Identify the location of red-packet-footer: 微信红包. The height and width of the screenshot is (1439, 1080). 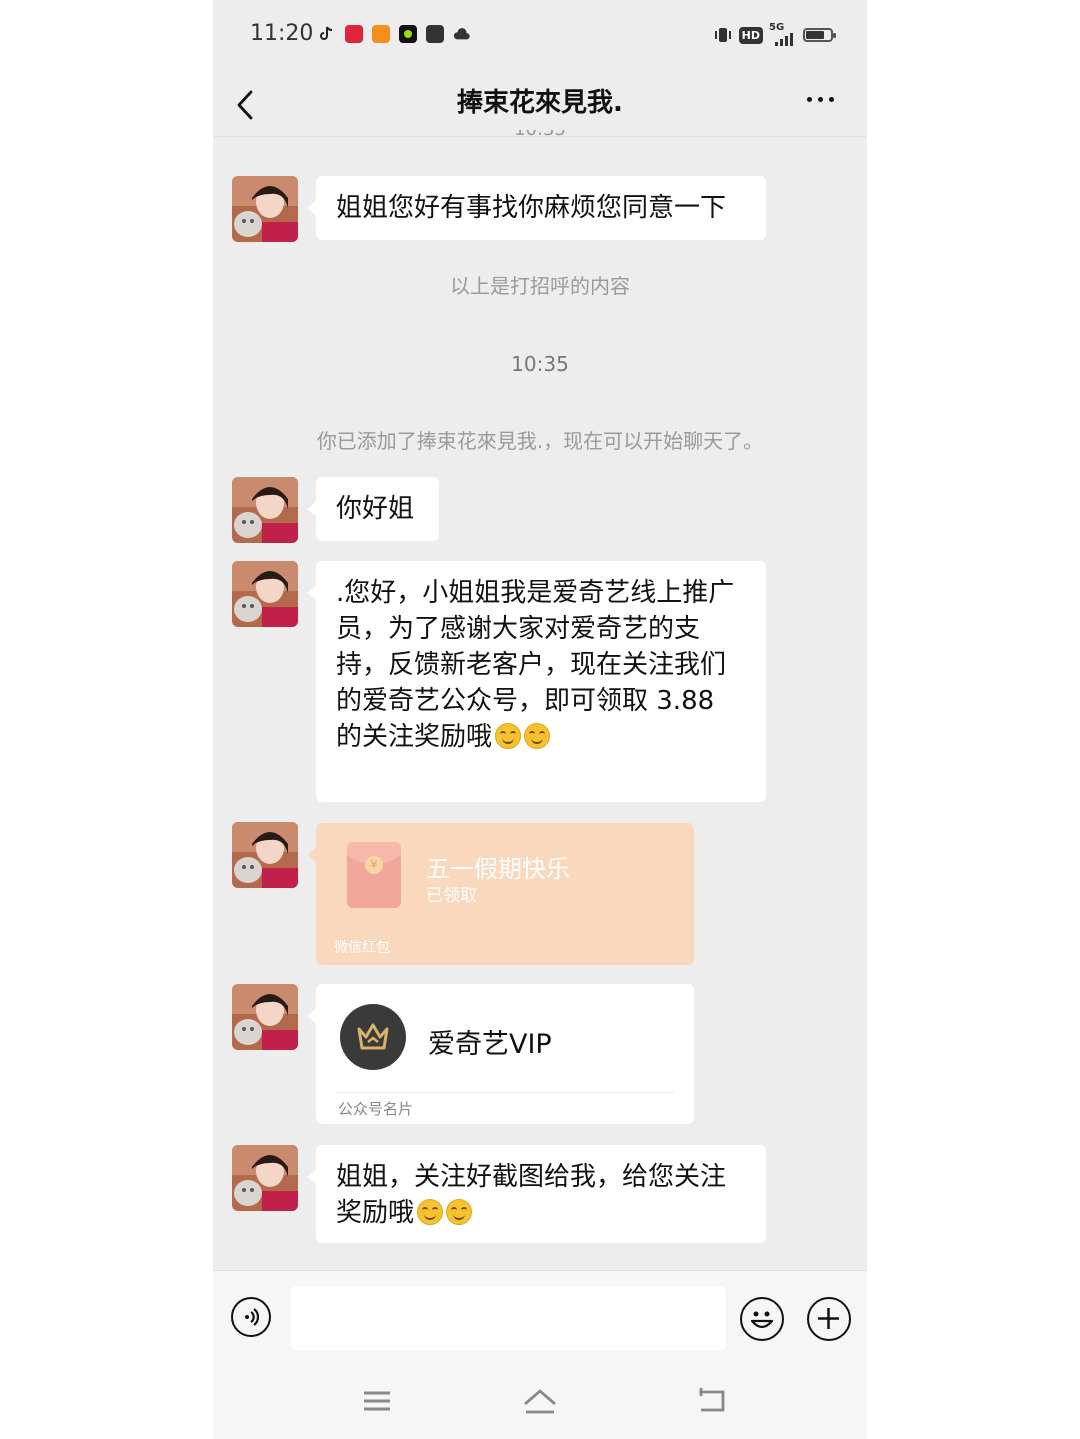
(362, 948).